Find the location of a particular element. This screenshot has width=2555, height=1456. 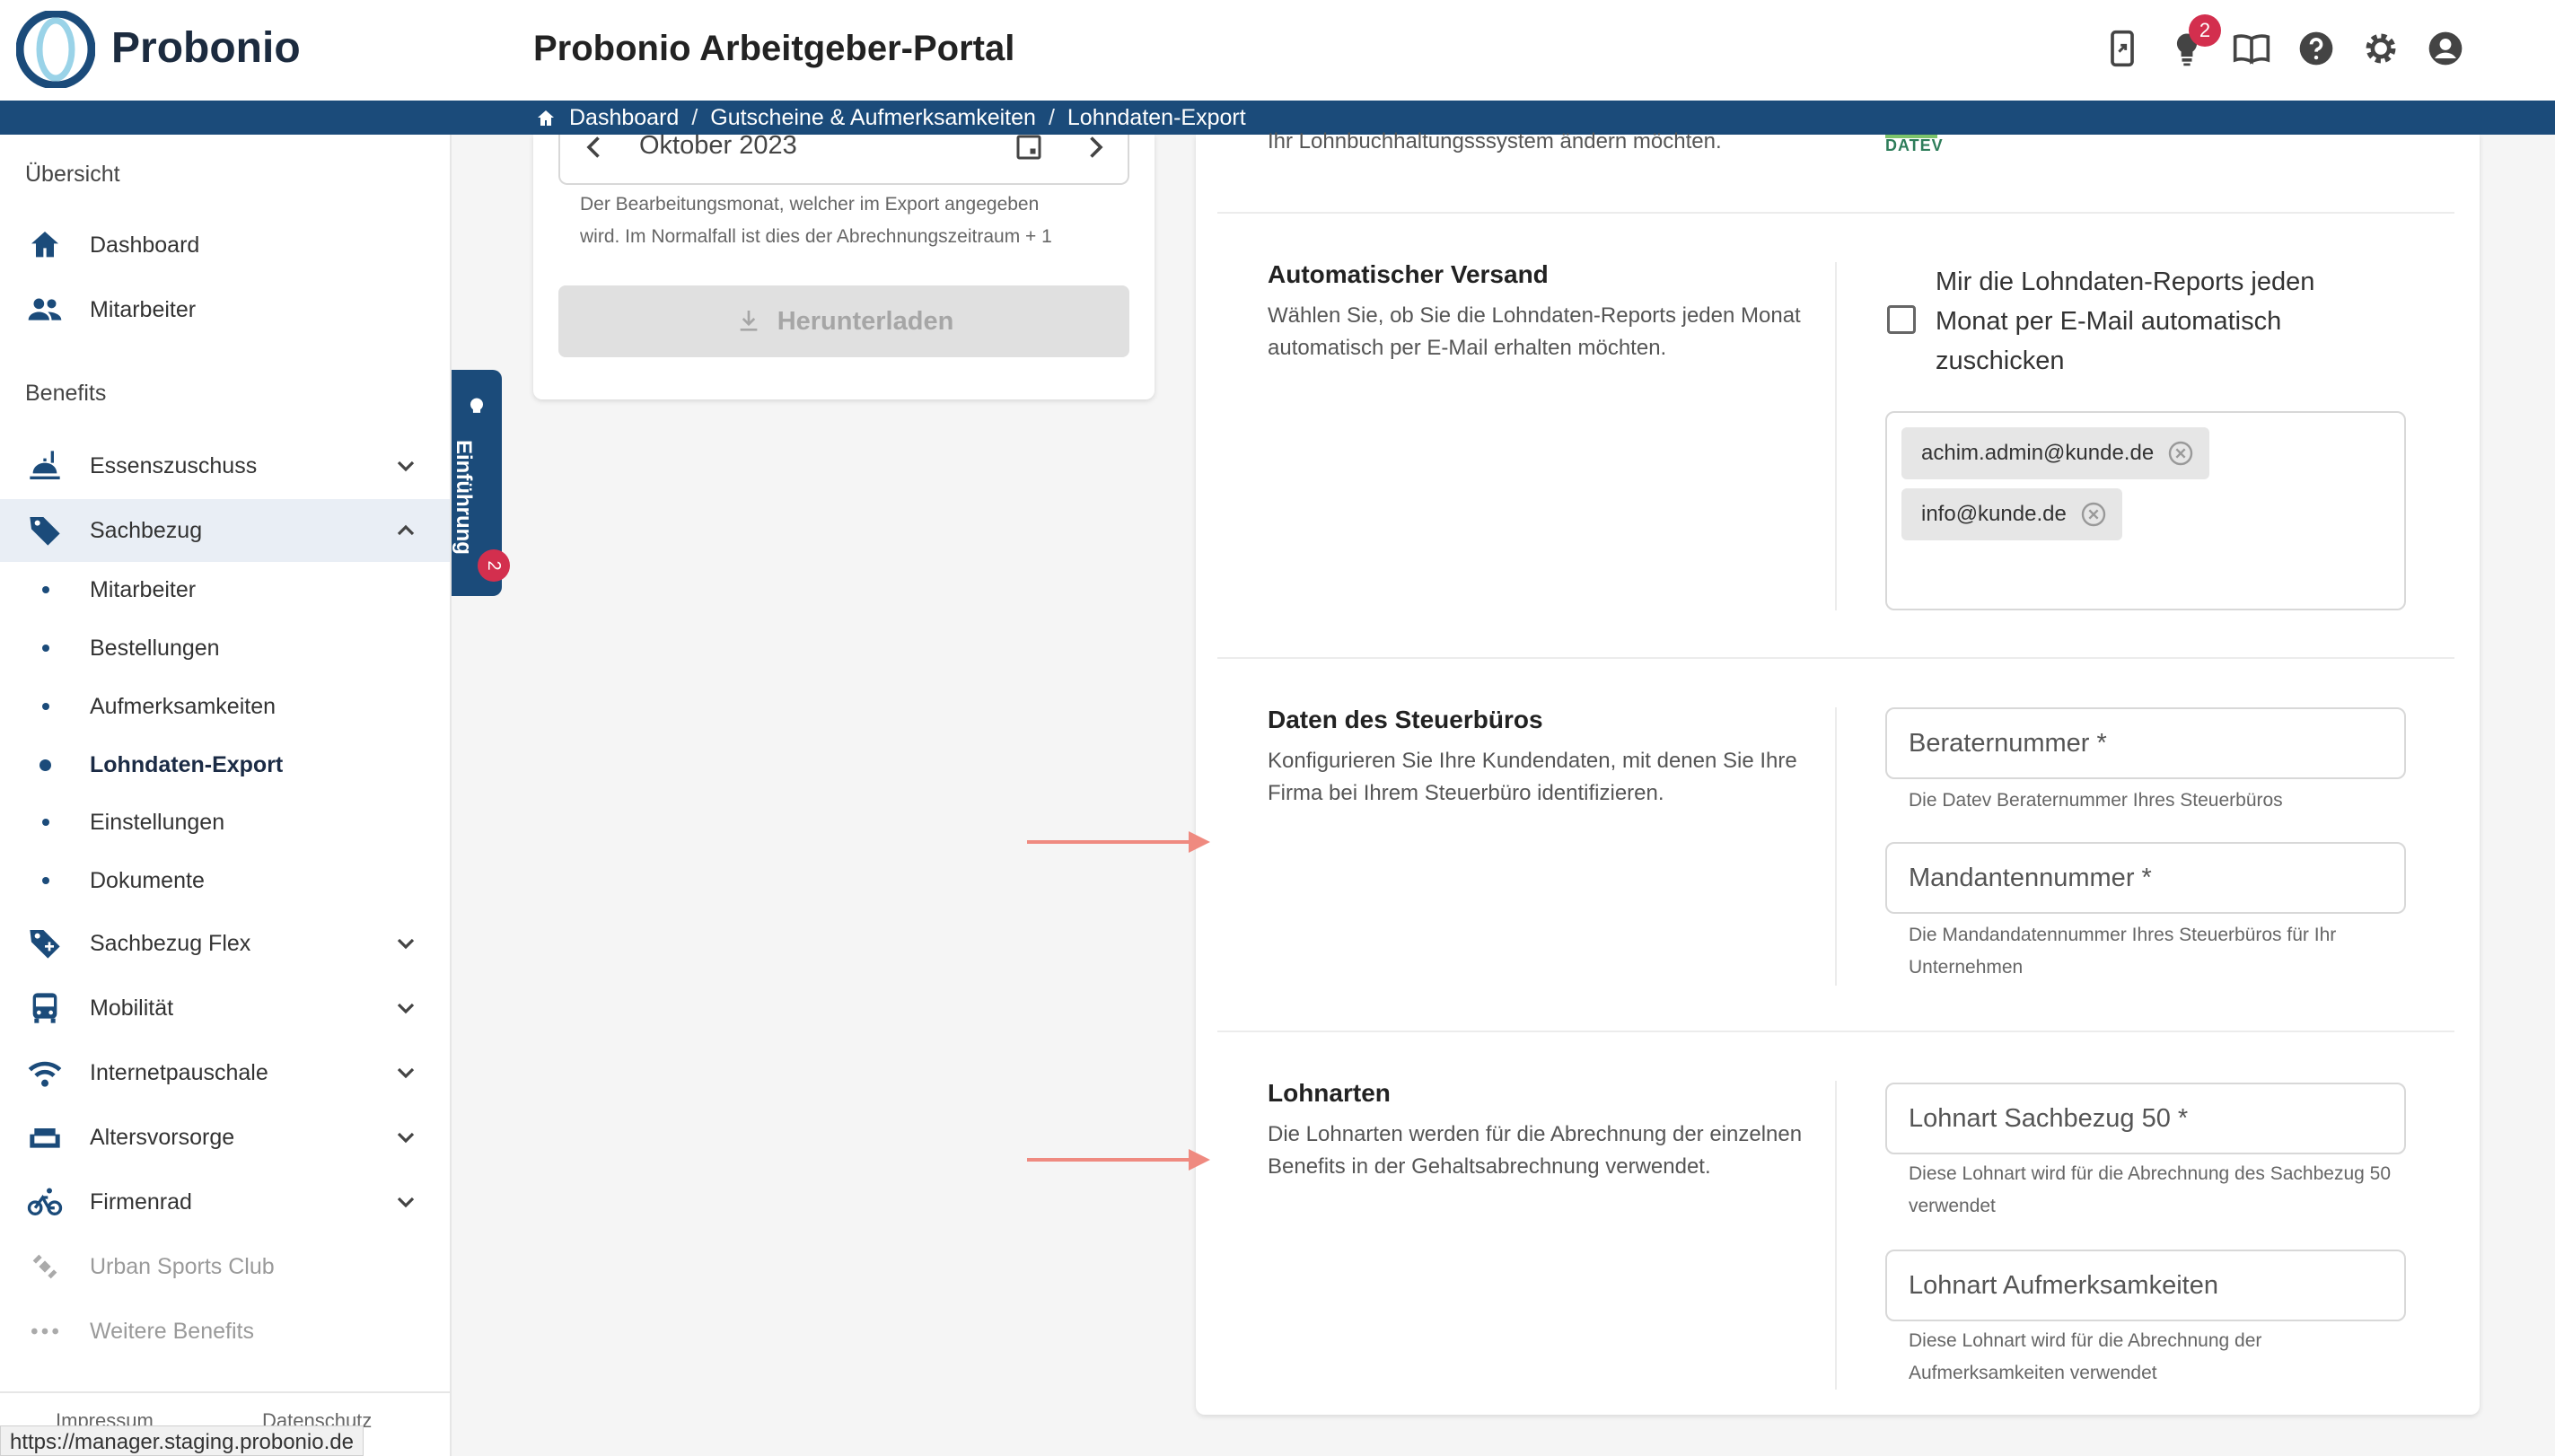

sidebar-item-label: Sachbezug is located at coordinates (146, 530).